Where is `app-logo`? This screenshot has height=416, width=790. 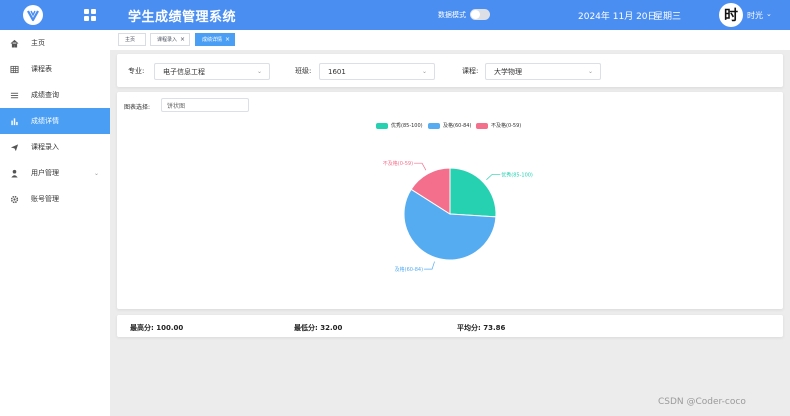 app-logo is located at coordinates (33, 15).